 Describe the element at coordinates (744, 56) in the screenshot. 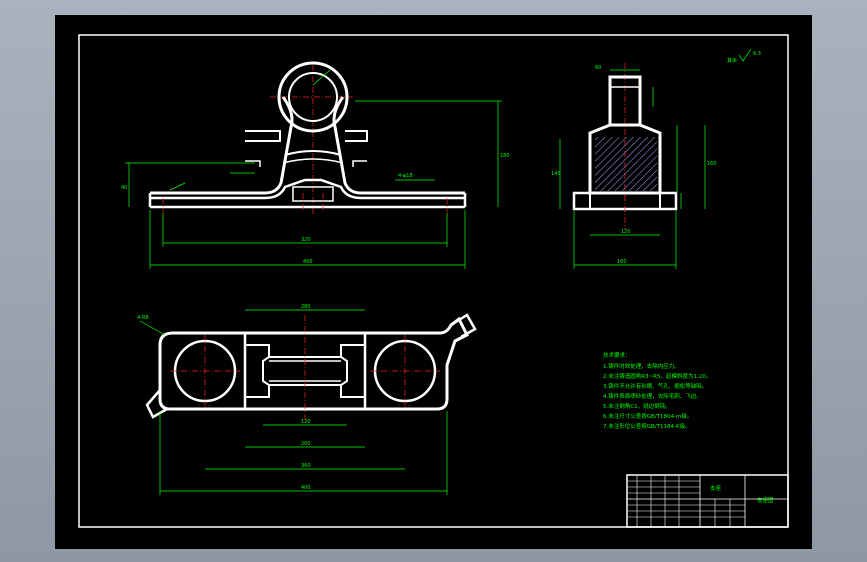

I see `roughness-mark: 其余 6.3` at that location.